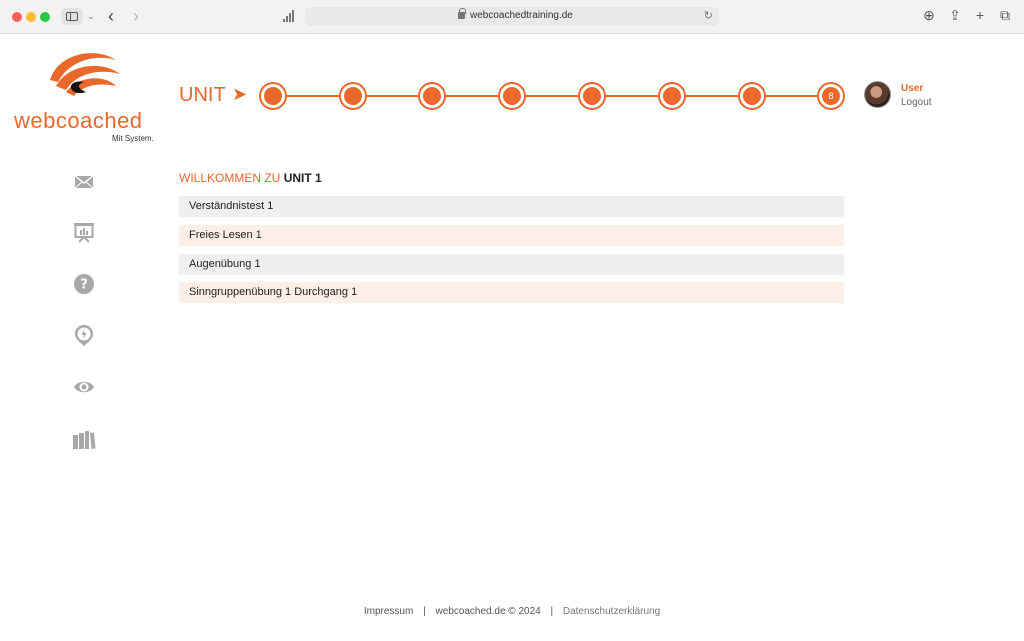 The height and width of the screenshot is (641, 1024). Describe the element at coordinates (929, 15) in the screenshot. I see `downloads-icon: ⊕` at that location.